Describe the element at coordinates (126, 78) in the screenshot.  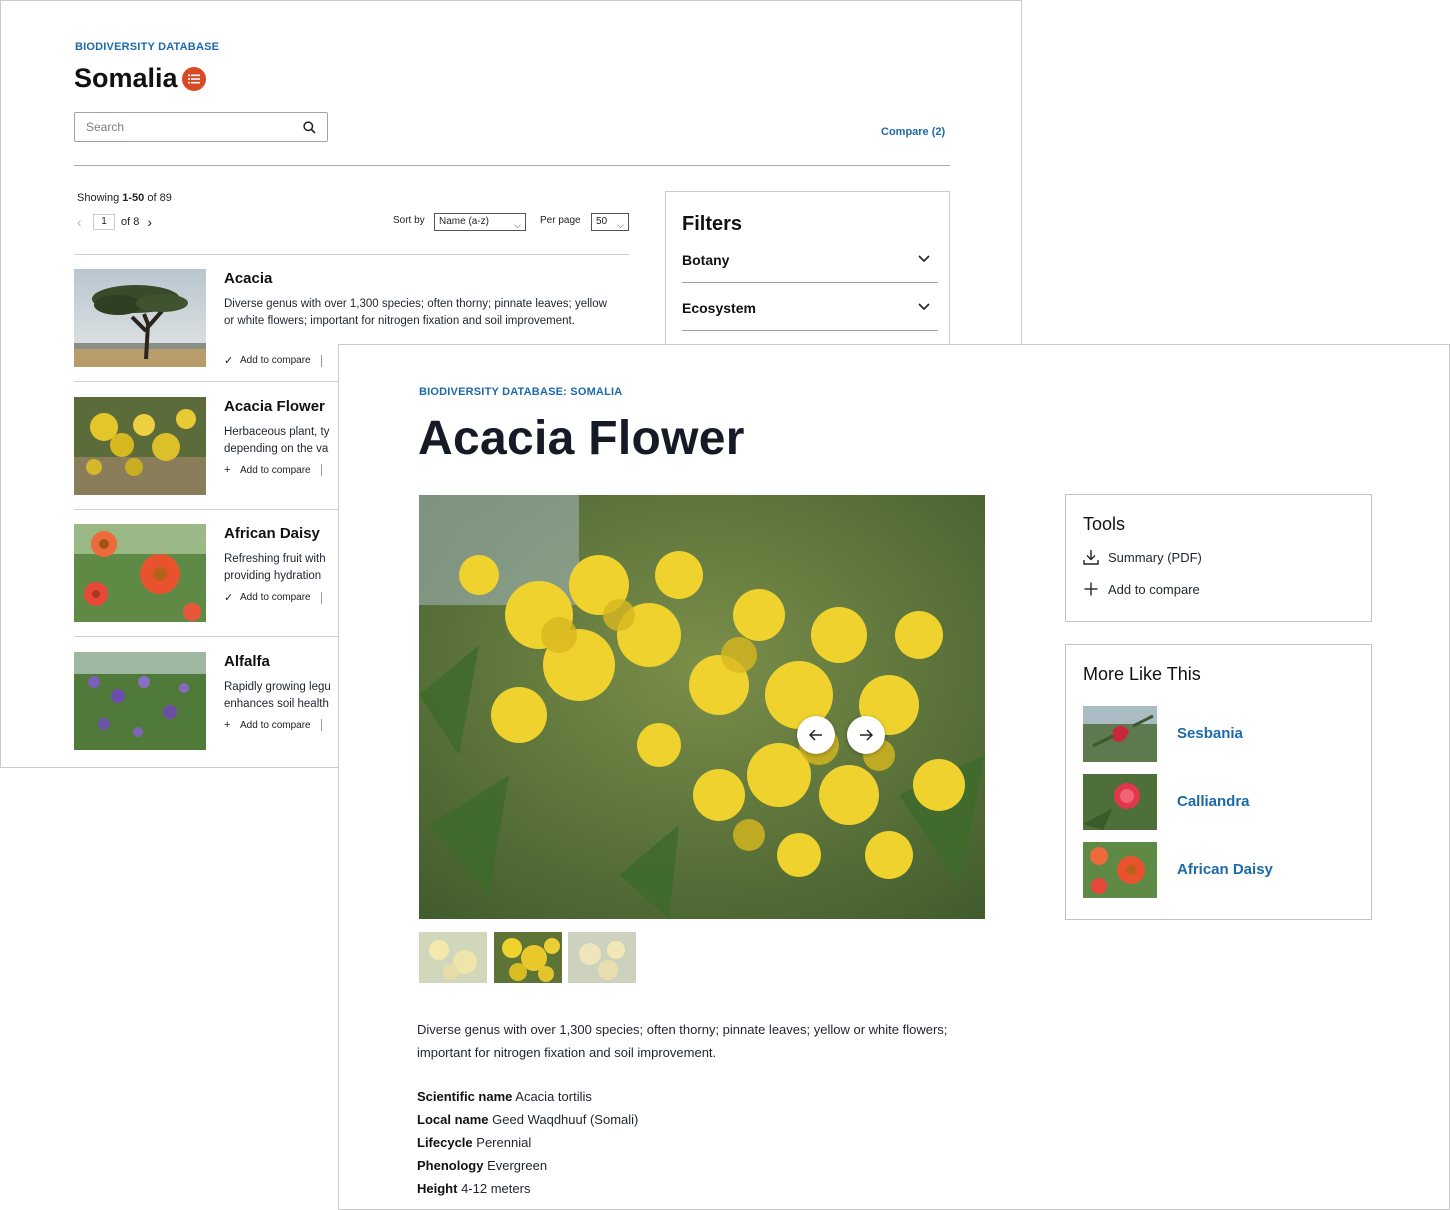
I see `page-title: Somalia` at that location.